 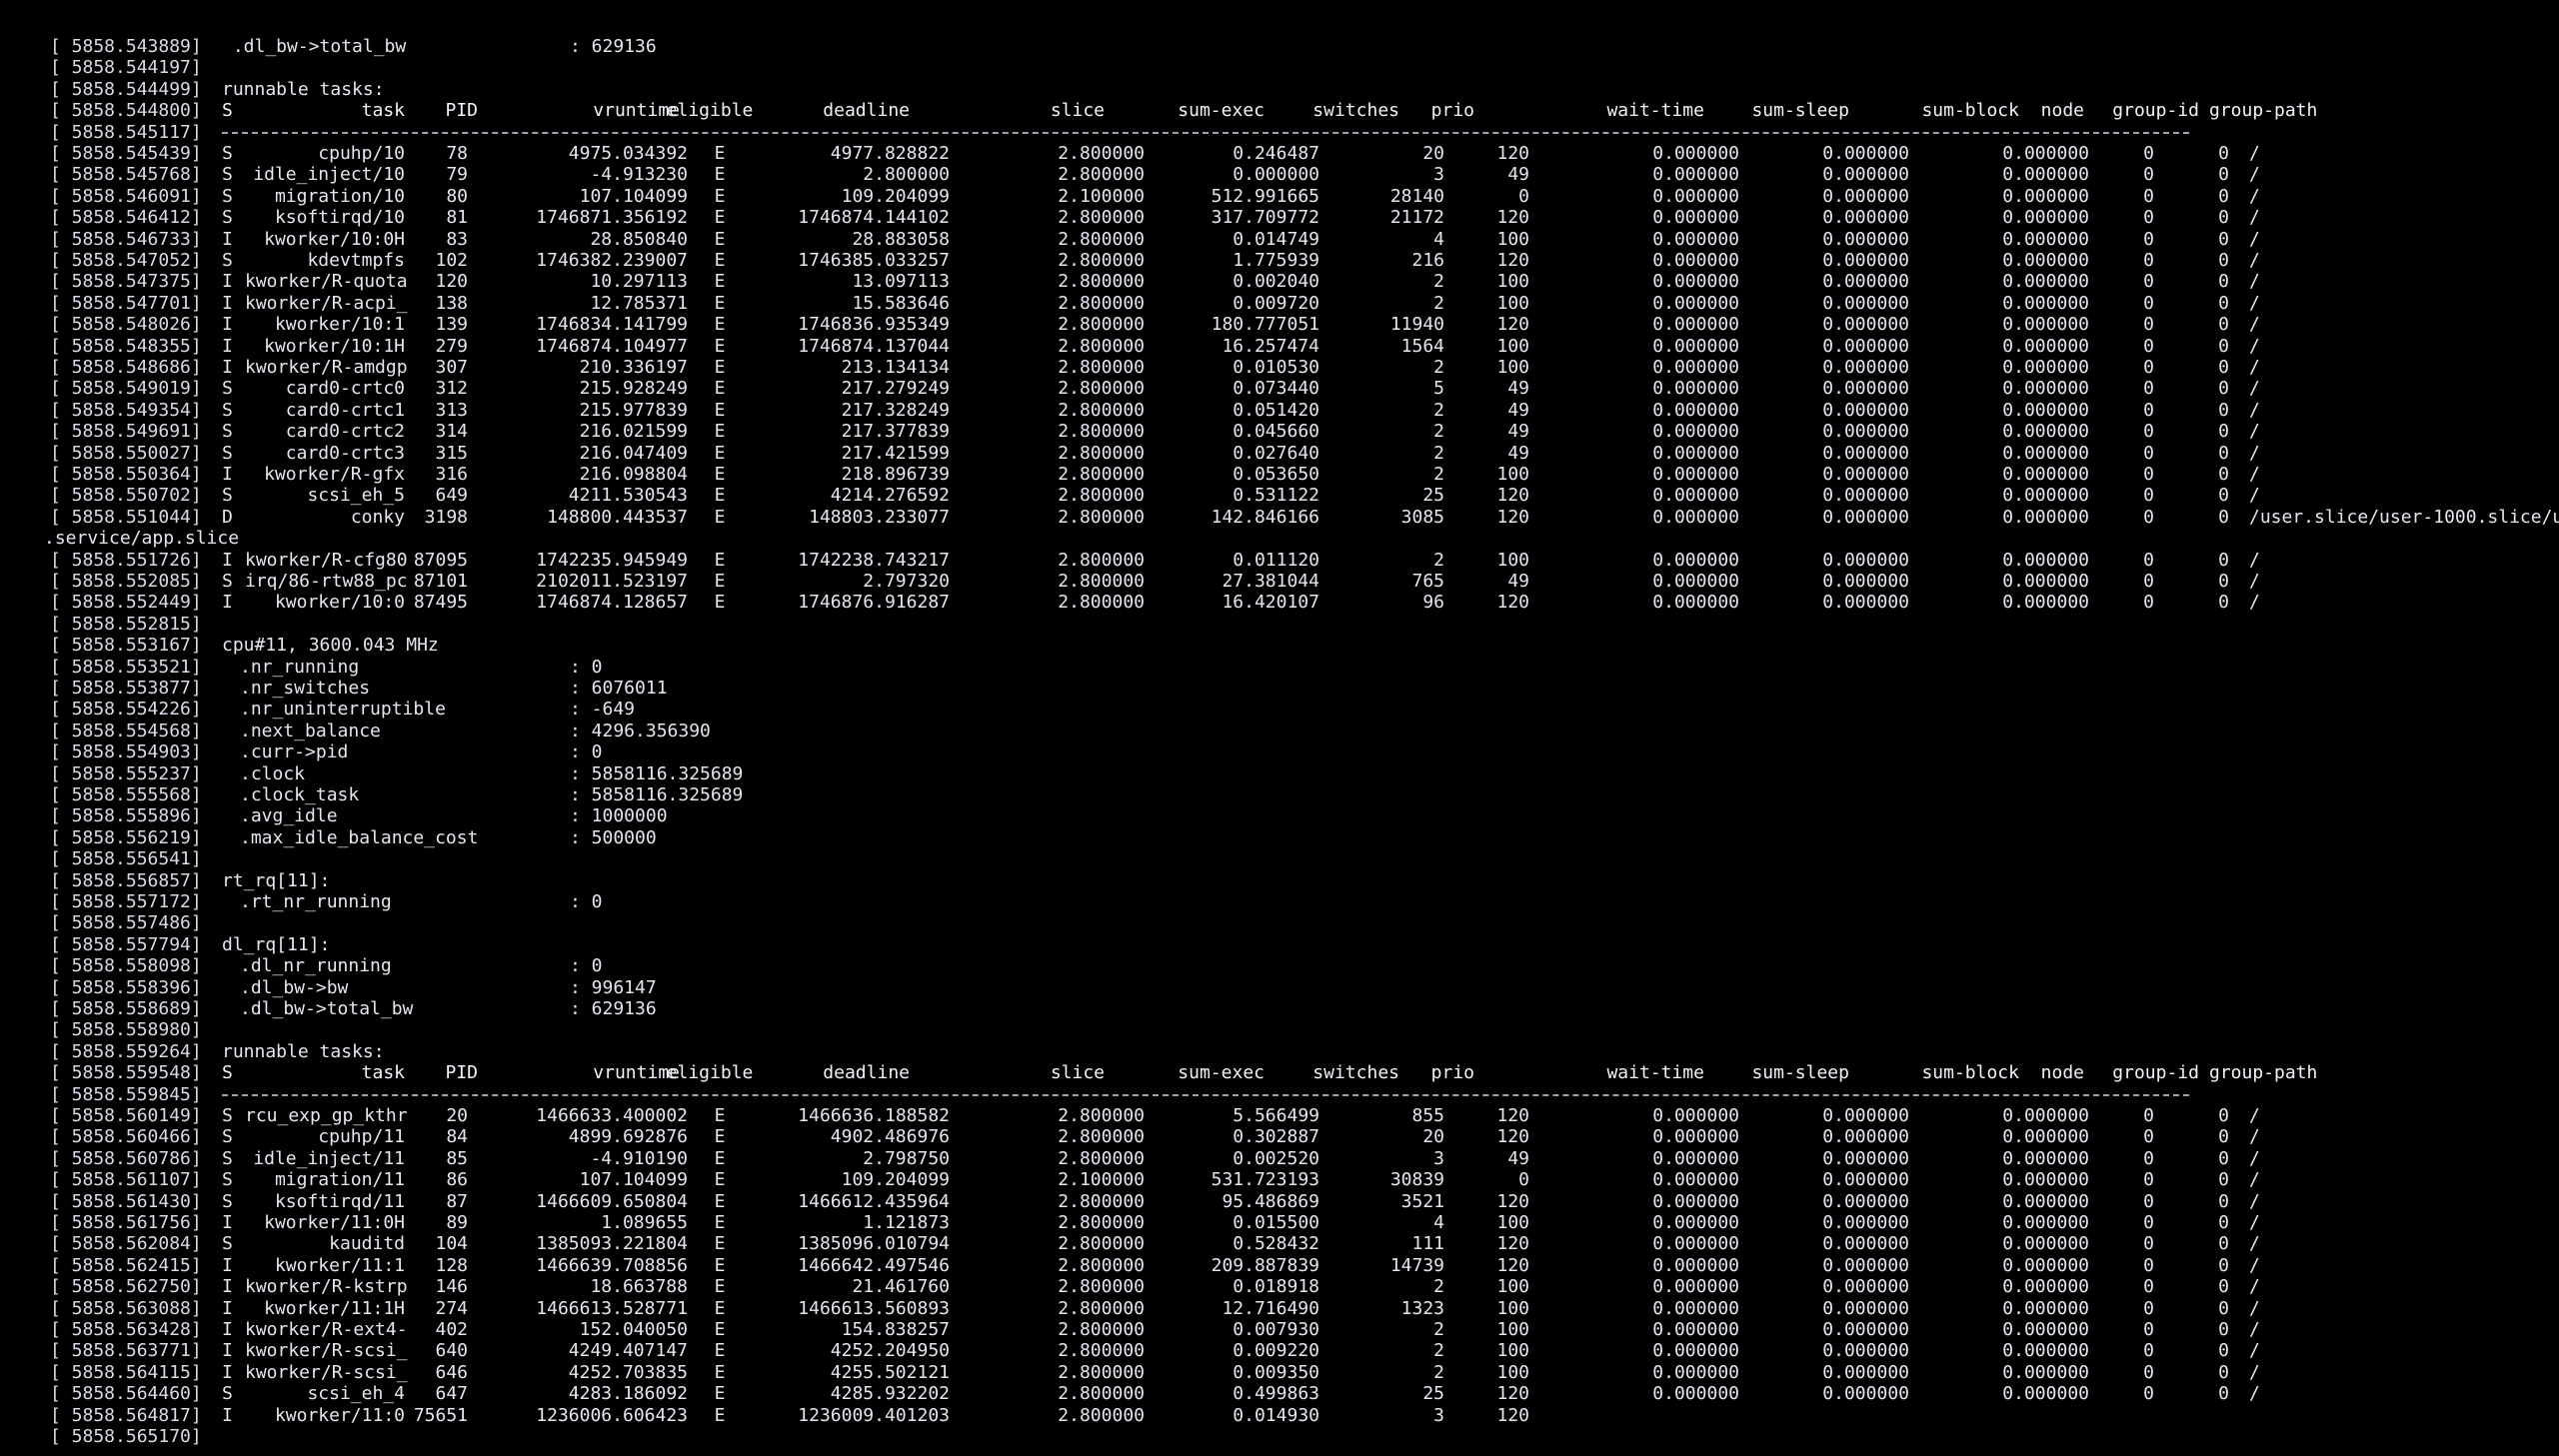 I want to click on cell-vruntime: 28.850840, so click(x=639, y=239).